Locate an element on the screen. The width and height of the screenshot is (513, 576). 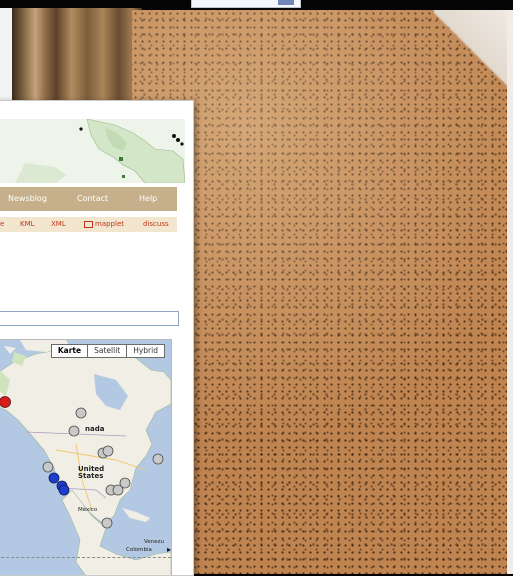
map-type-control: Karte Satellit Hybrid is located at coordinates (107, 351).